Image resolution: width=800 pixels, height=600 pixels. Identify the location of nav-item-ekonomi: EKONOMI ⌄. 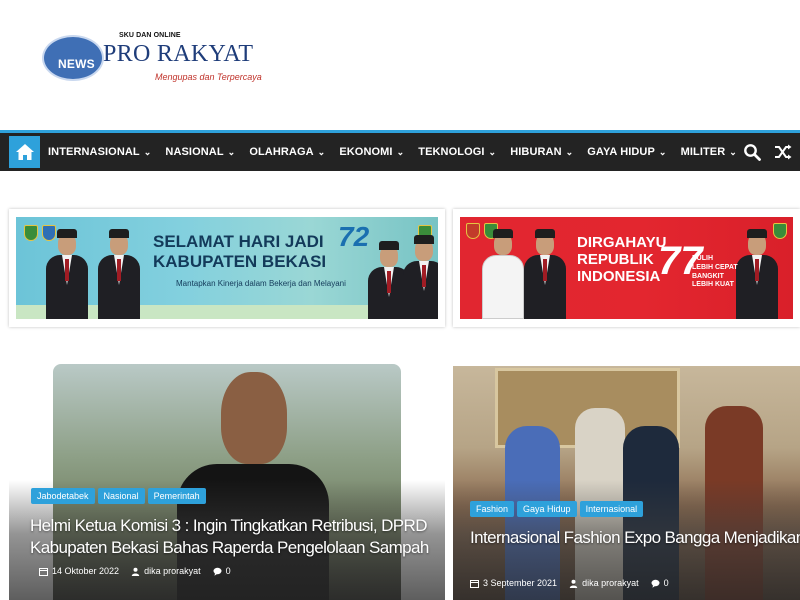
(371, 152).